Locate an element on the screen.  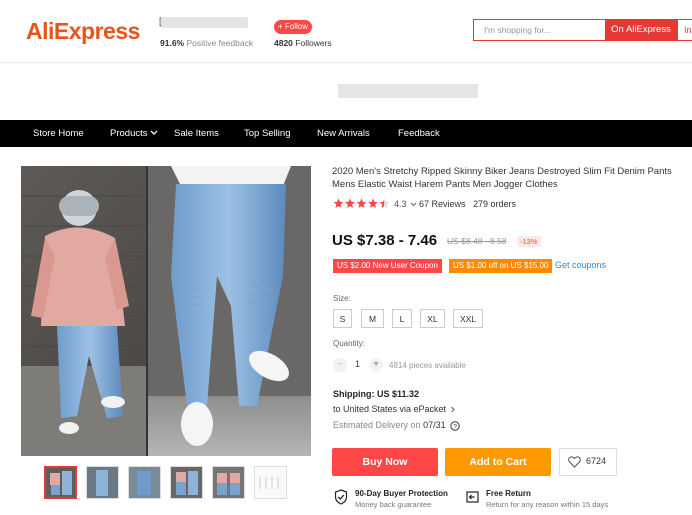
feedback-value: 91.6% is located at coordinates (172, 43).